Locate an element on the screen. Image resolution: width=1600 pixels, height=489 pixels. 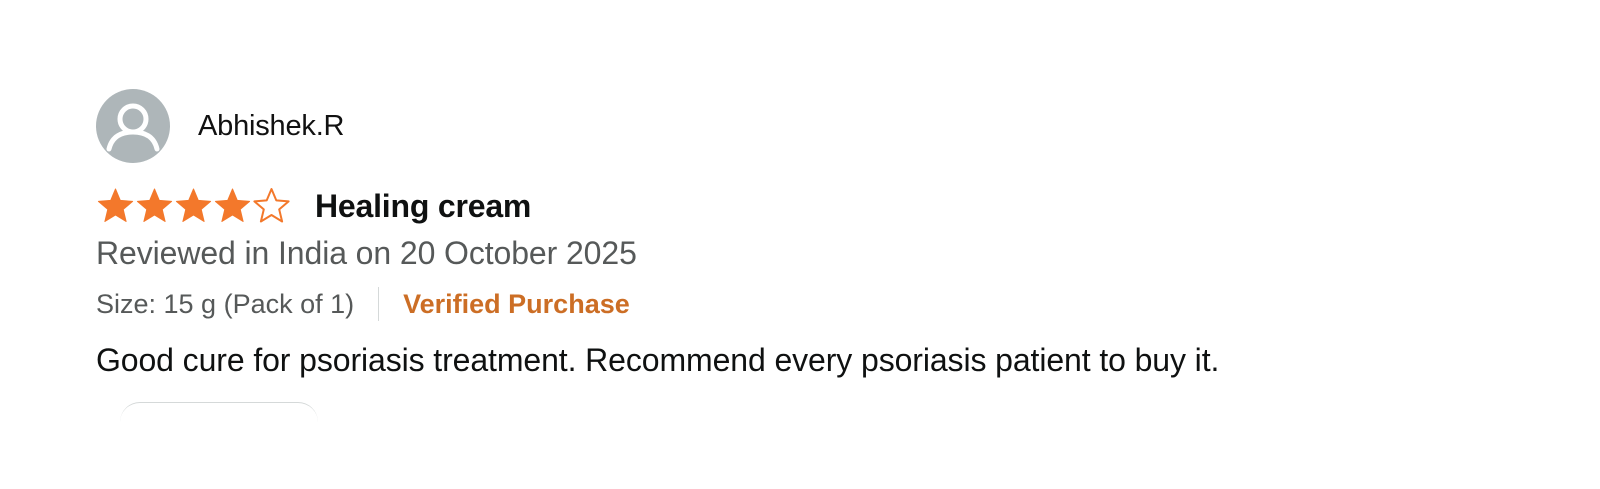
meta-divider is located at coordinates (379, 304).